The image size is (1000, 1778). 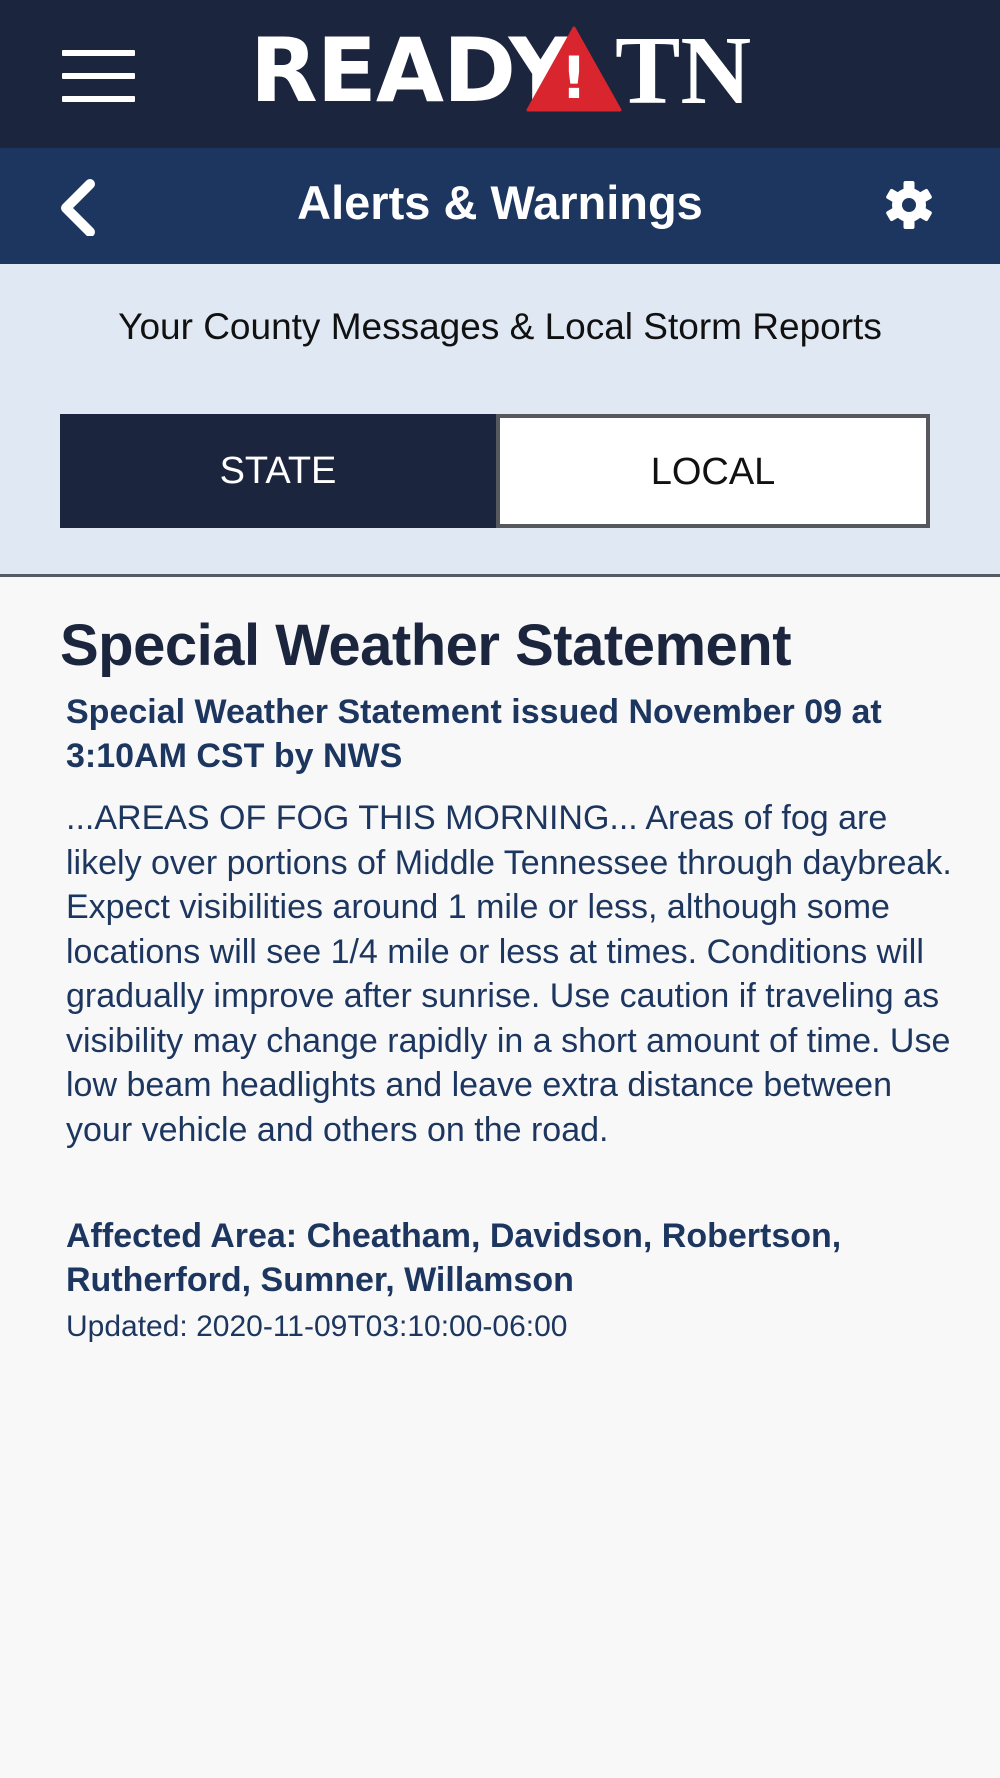 I want to click on alert-heading: Special Weather Statement, so click(x=426, y=645).